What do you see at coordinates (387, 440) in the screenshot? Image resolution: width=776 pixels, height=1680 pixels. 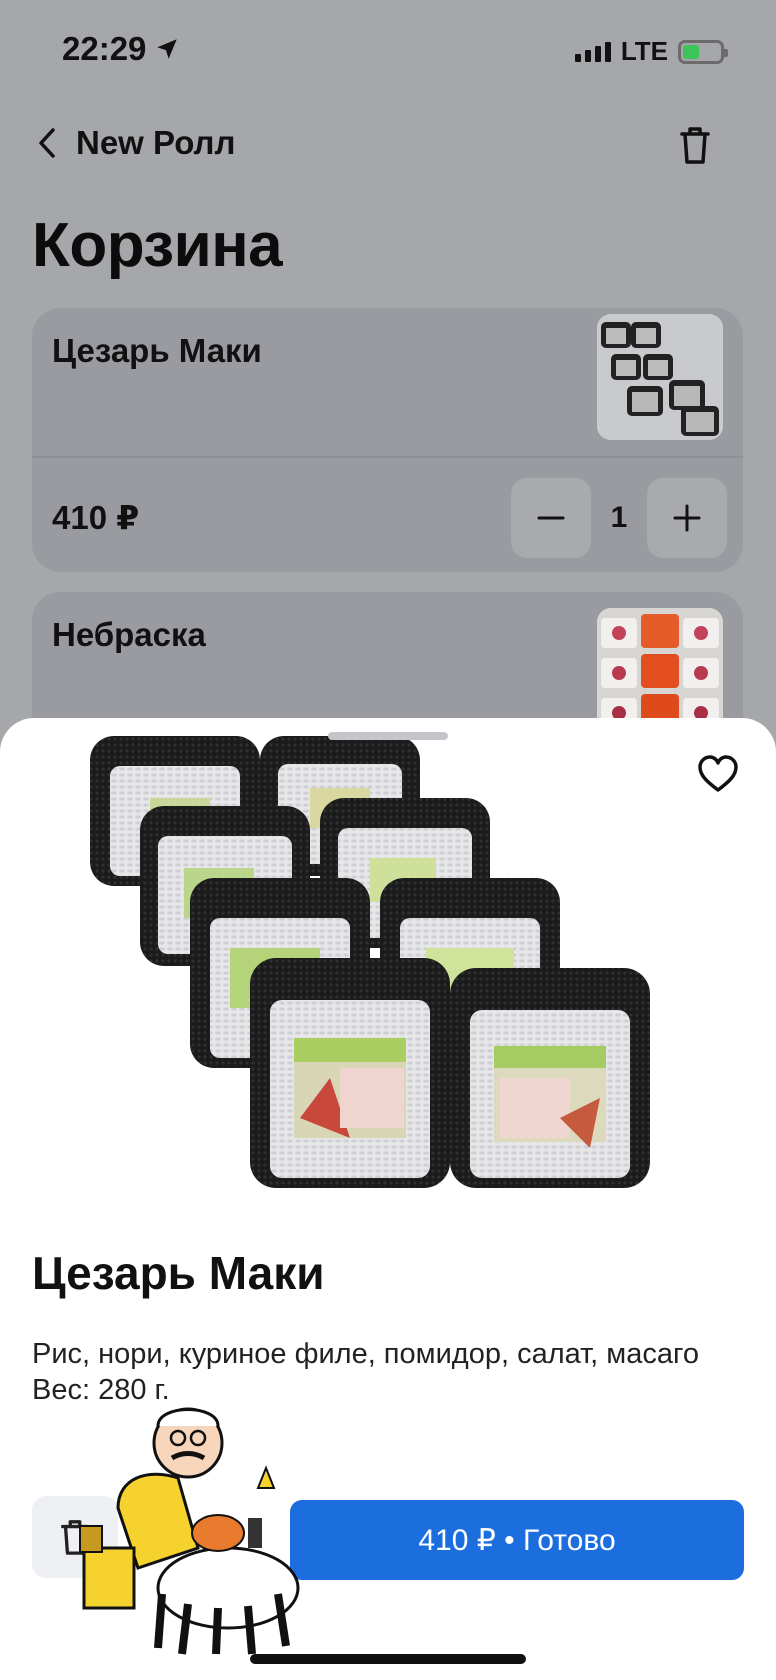 I see `cart-item: Цезарь Маки 410 ₽ 1` at bounding box center [387, 440].